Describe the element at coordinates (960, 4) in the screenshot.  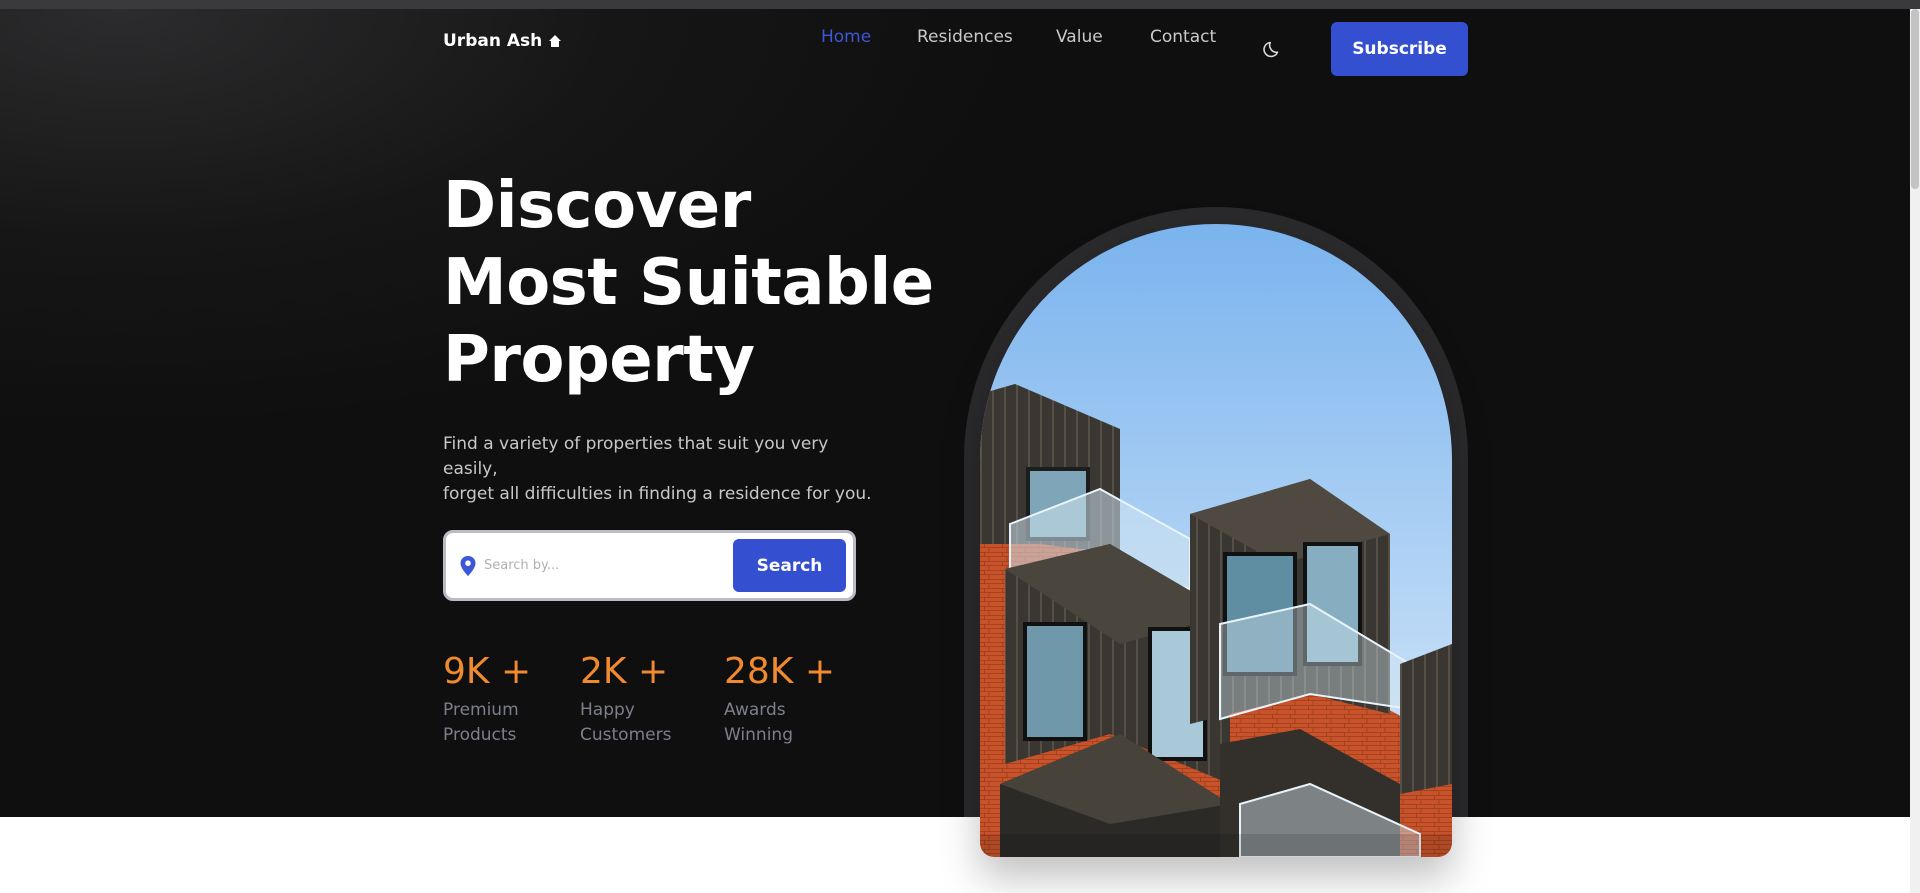
I see `browser-top-border` at that location.